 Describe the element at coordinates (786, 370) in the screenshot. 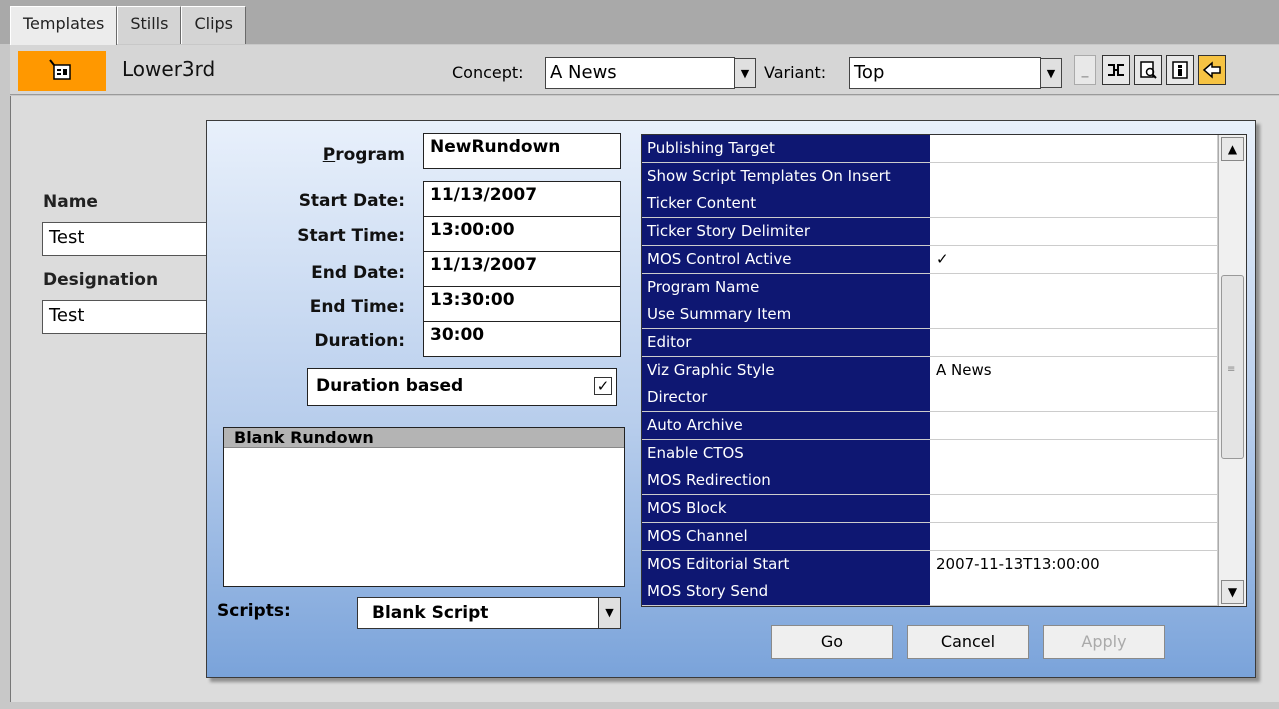

I see `property-key: Viz Graphic Style` at that location.